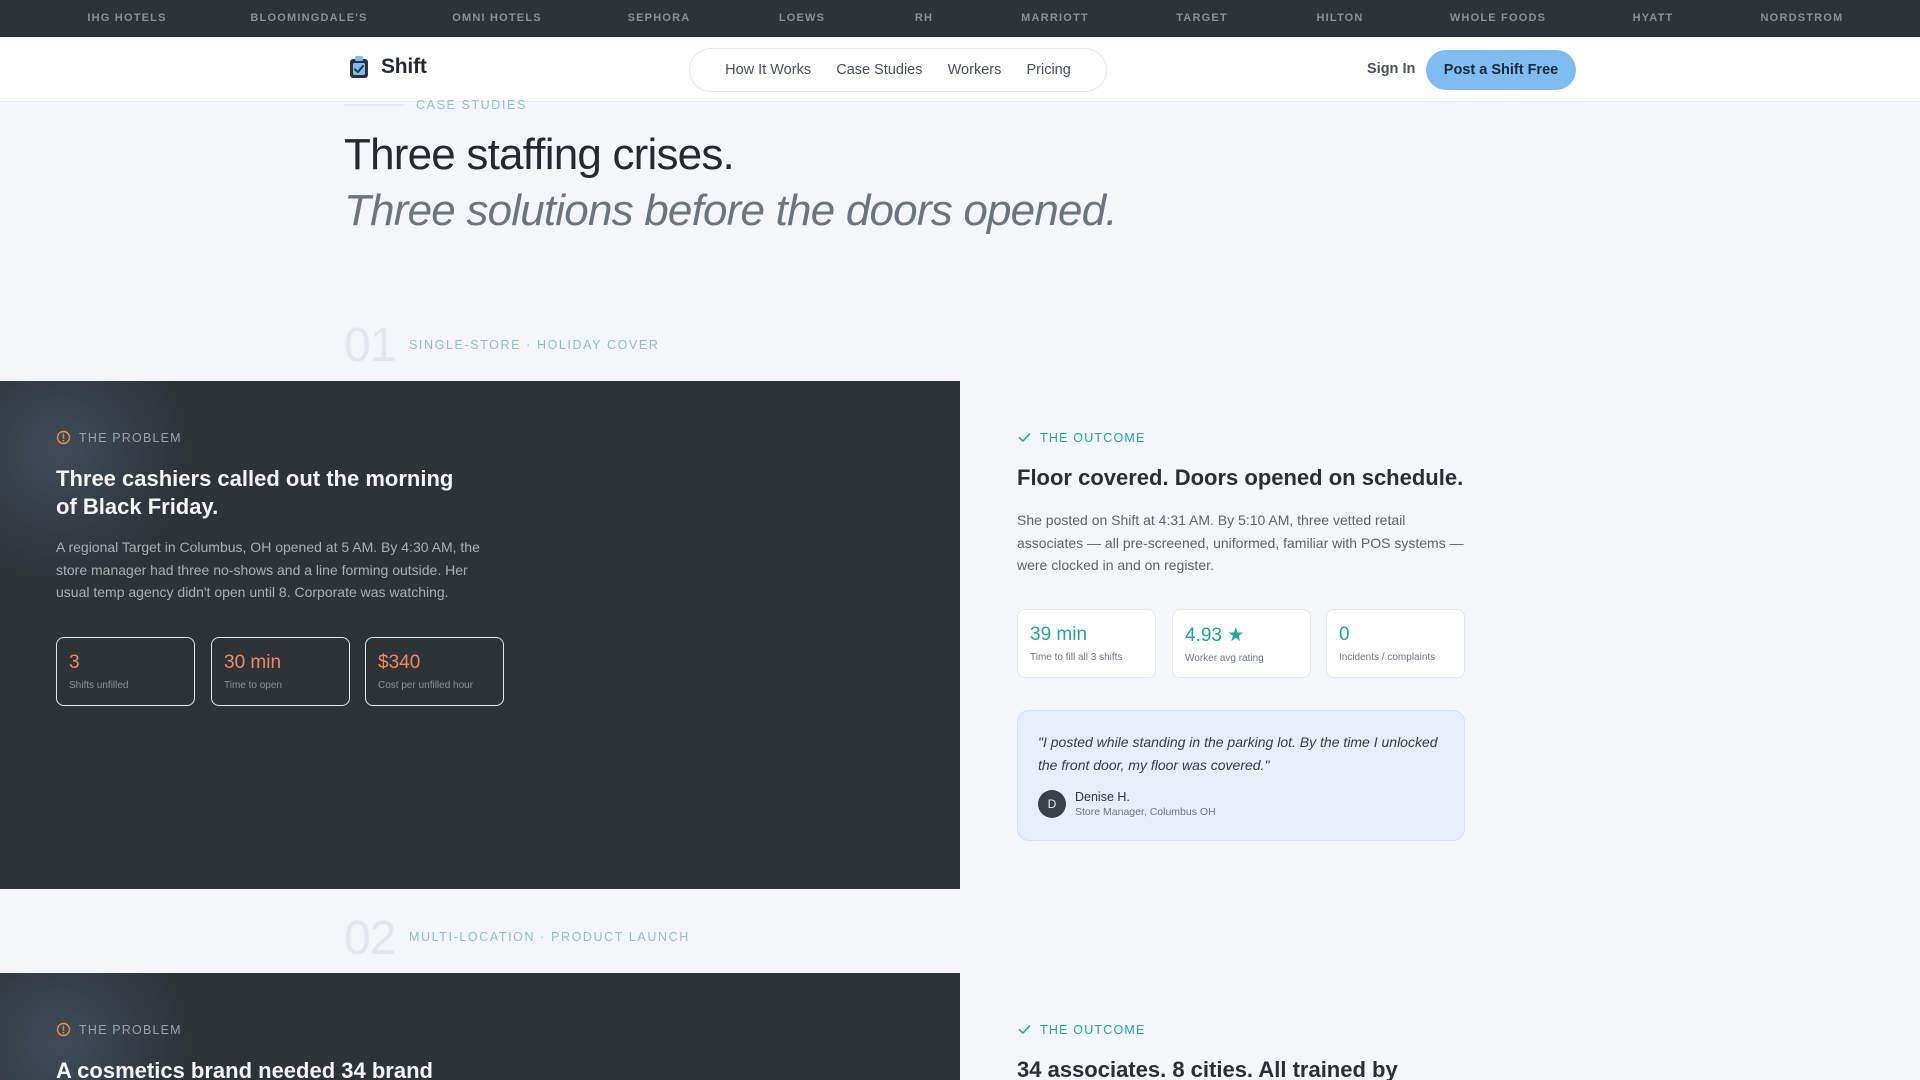 The width and height of the screenshot is (1920, 1080). What do you see at coordinates (1653, 18) in the screenshot?
I see `client-logo: HYATT` at bounding box center [1653, 18].